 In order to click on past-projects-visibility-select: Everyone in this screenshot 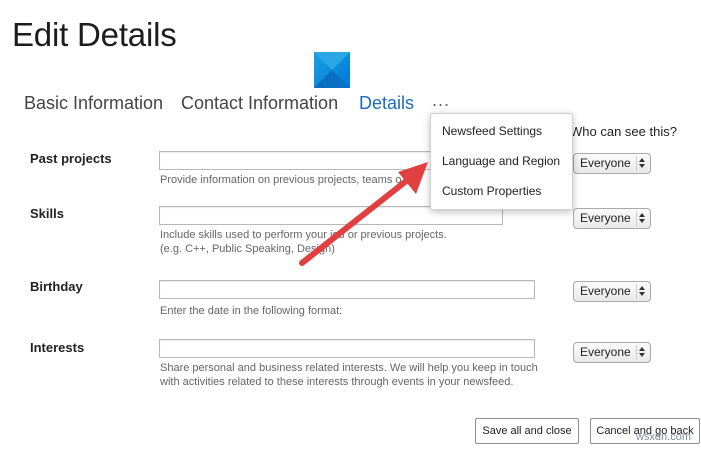, I will do `click(612, 163)`.